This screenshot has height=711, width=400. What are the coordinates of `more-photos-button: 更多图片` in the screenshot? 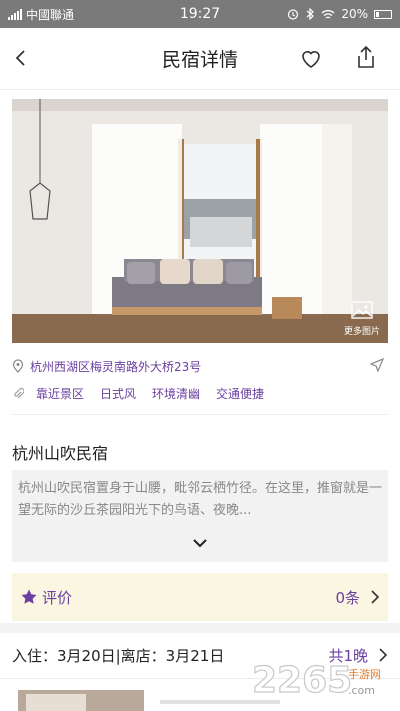 It's located at (362, 319).